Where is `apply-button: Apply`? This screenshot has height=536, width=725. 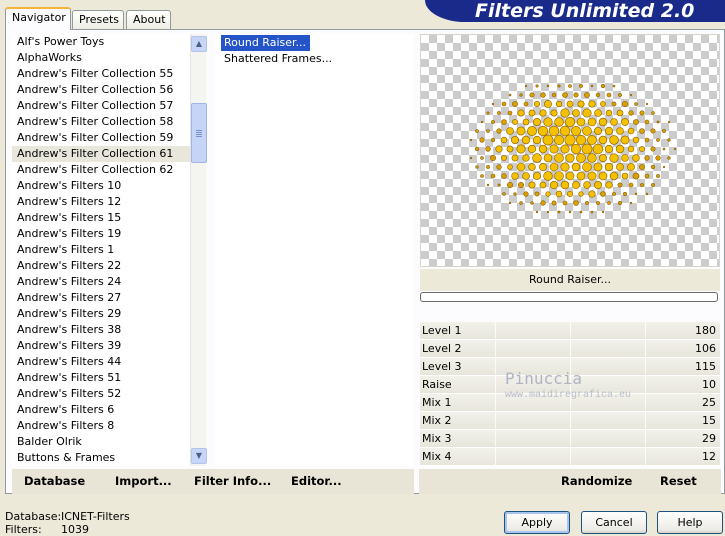 apply-button: Apply is located at coordinates (537, 522).